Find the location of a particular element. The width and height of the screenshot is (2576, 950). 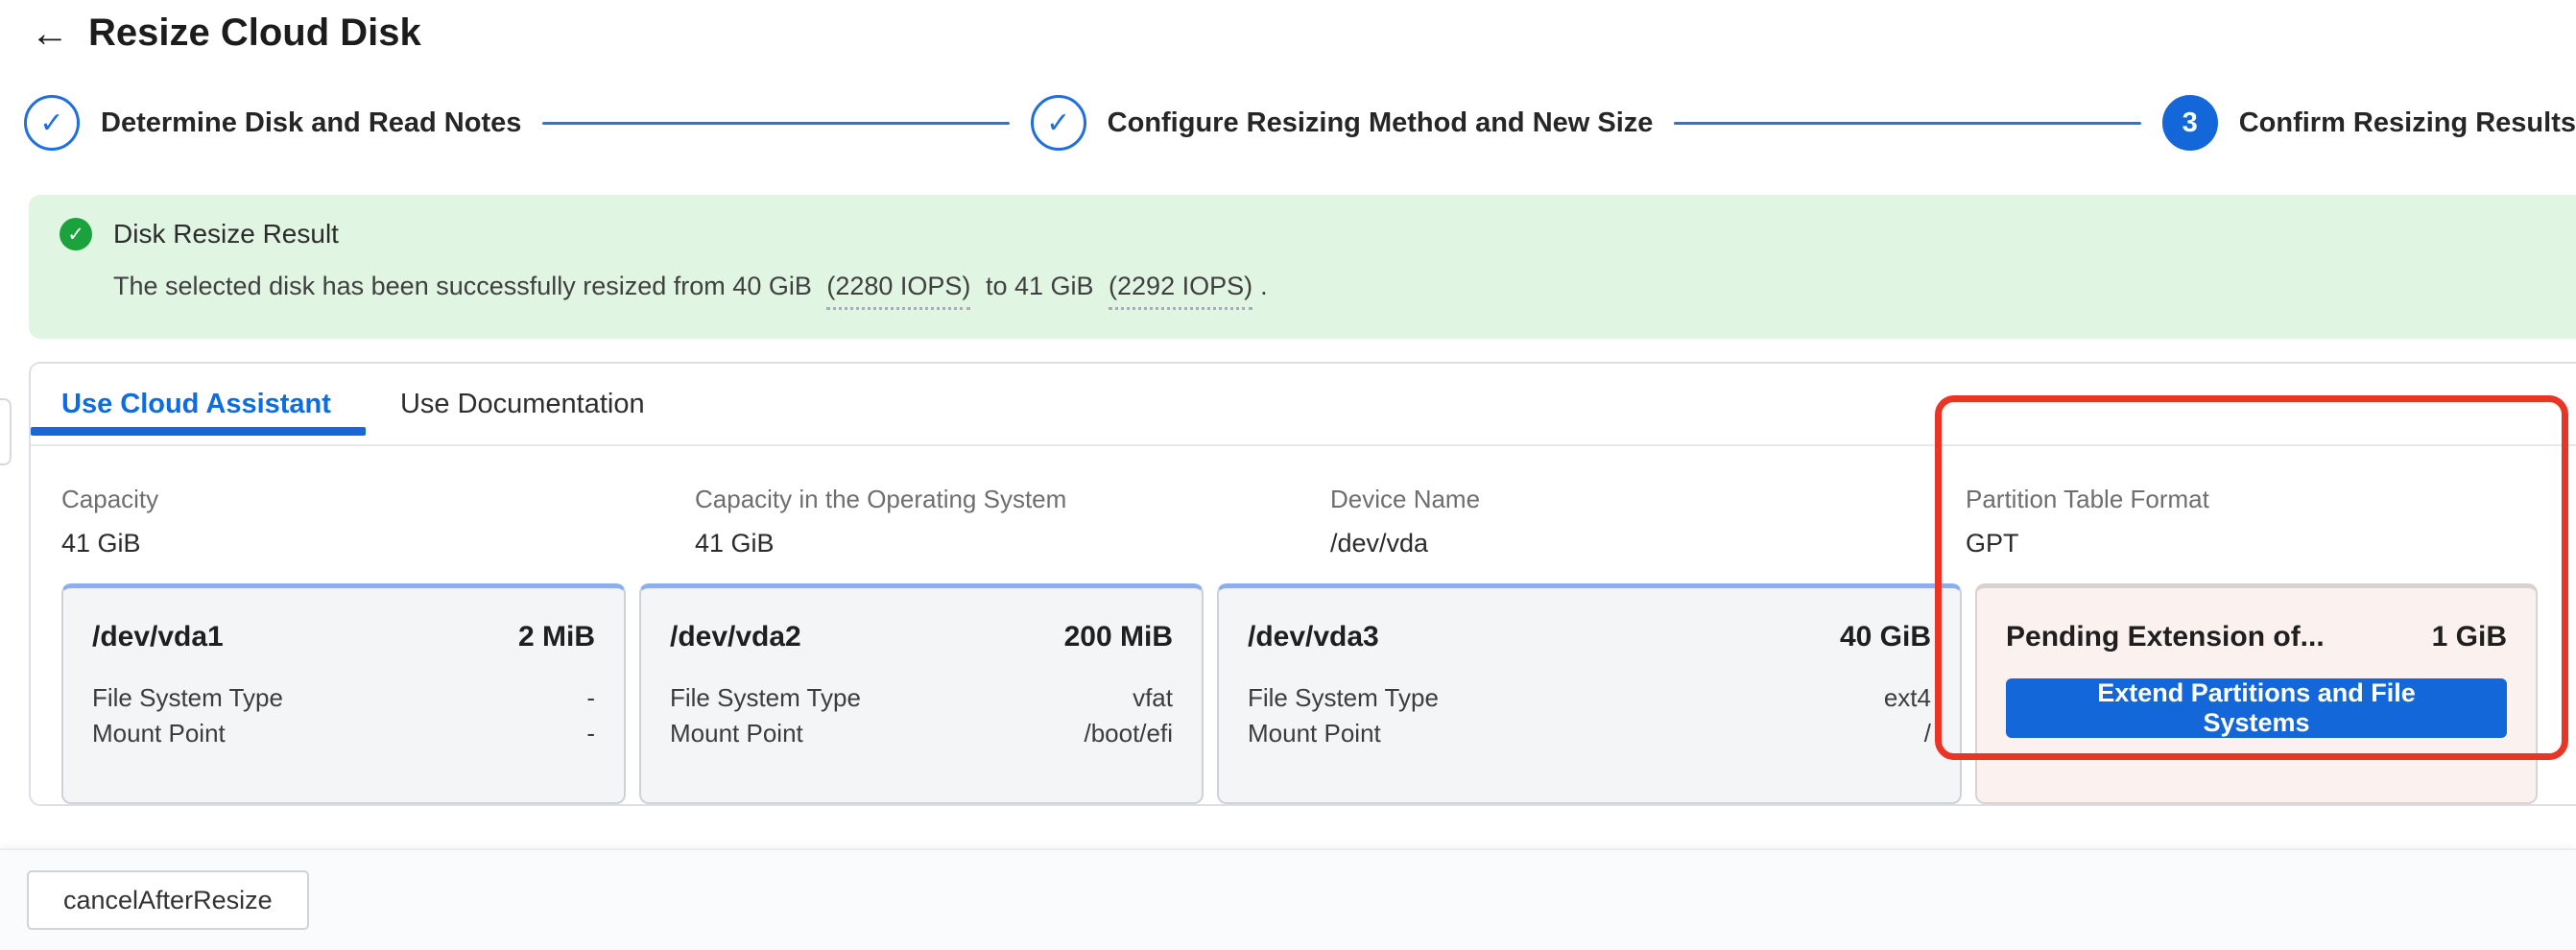

field-partition-table-format-value: GPT is located at coordinates (1992, 543).